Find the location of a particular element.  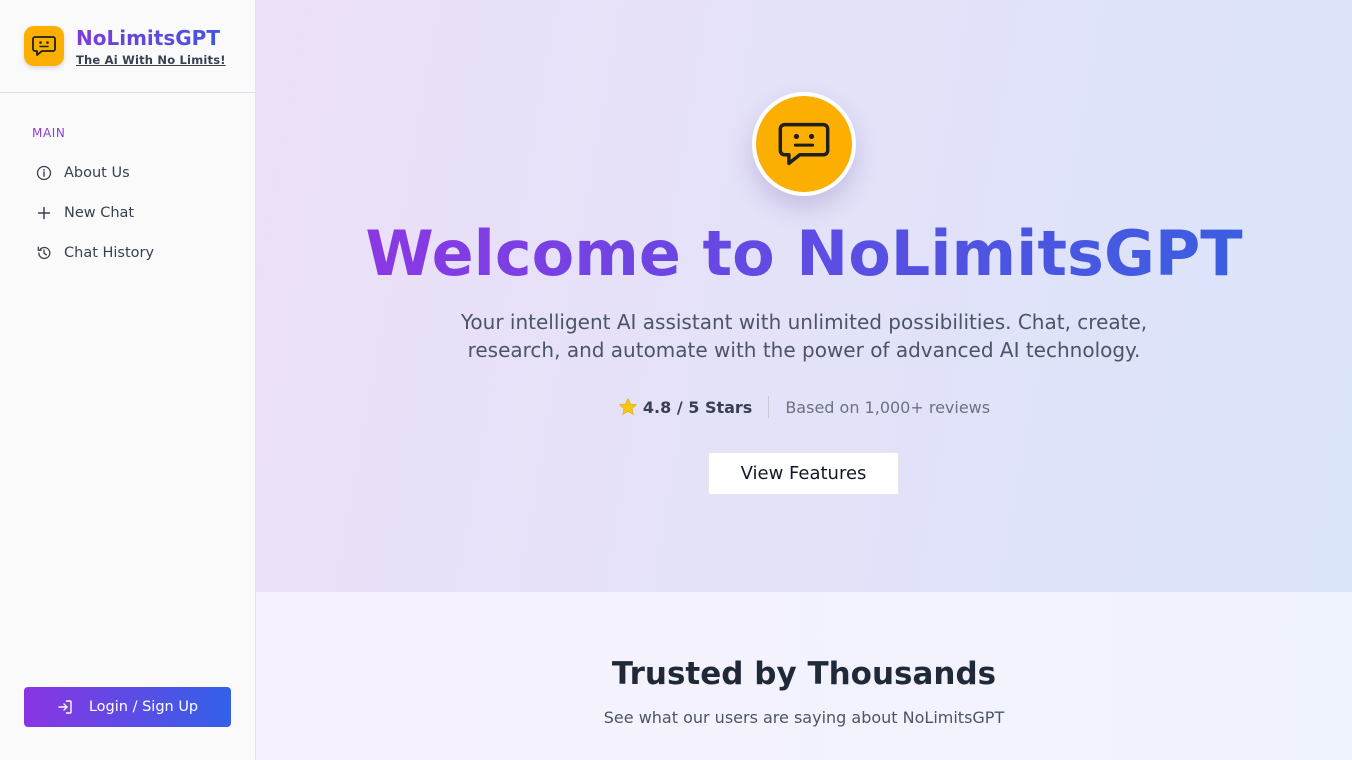

sidebar-item-new-chat: New Chat is located at coordinates (128, 213).